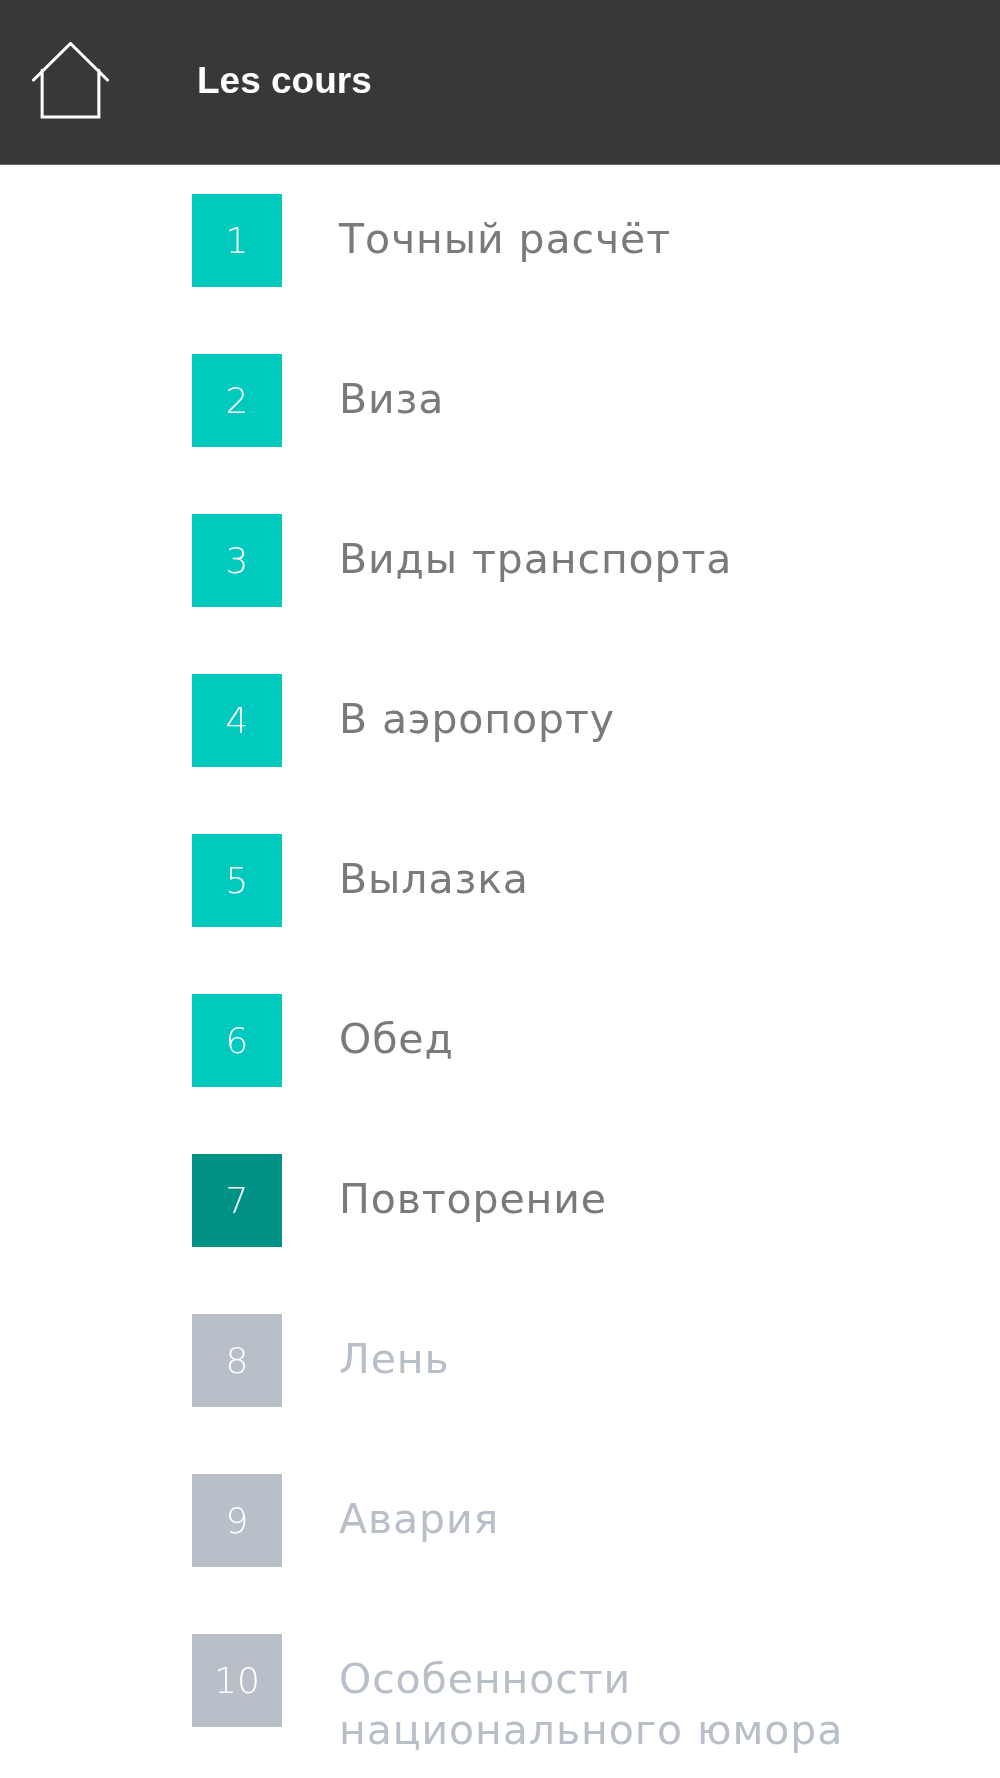 This screenshot has height=1778, width=1000. Describe the element at coordinates (592, 1705) in the screenshot. I see `lesson-title: Особенности национального юмора` at that location.